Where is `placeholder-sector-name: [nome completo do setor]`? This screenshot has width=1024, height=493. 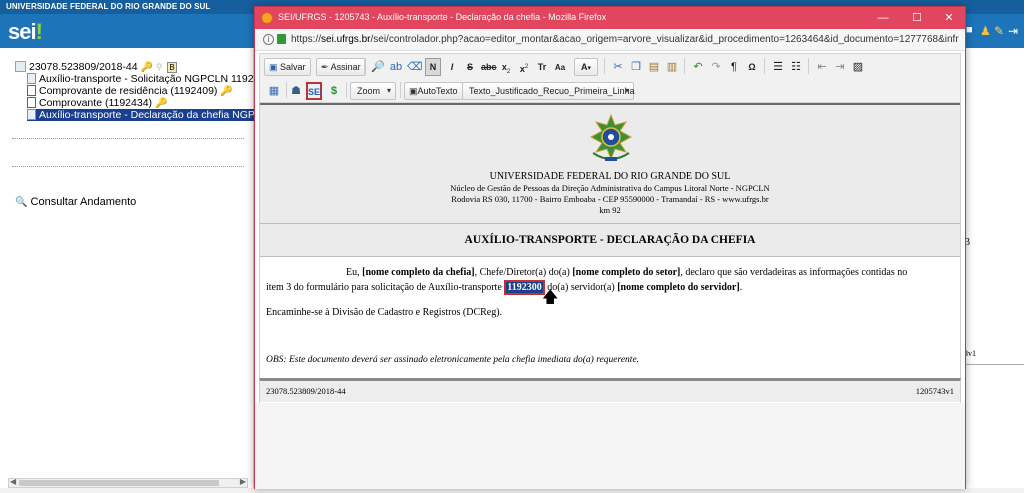 placeholder-sector-name: [nome completo do setor] is located at coordinates (626, 272).